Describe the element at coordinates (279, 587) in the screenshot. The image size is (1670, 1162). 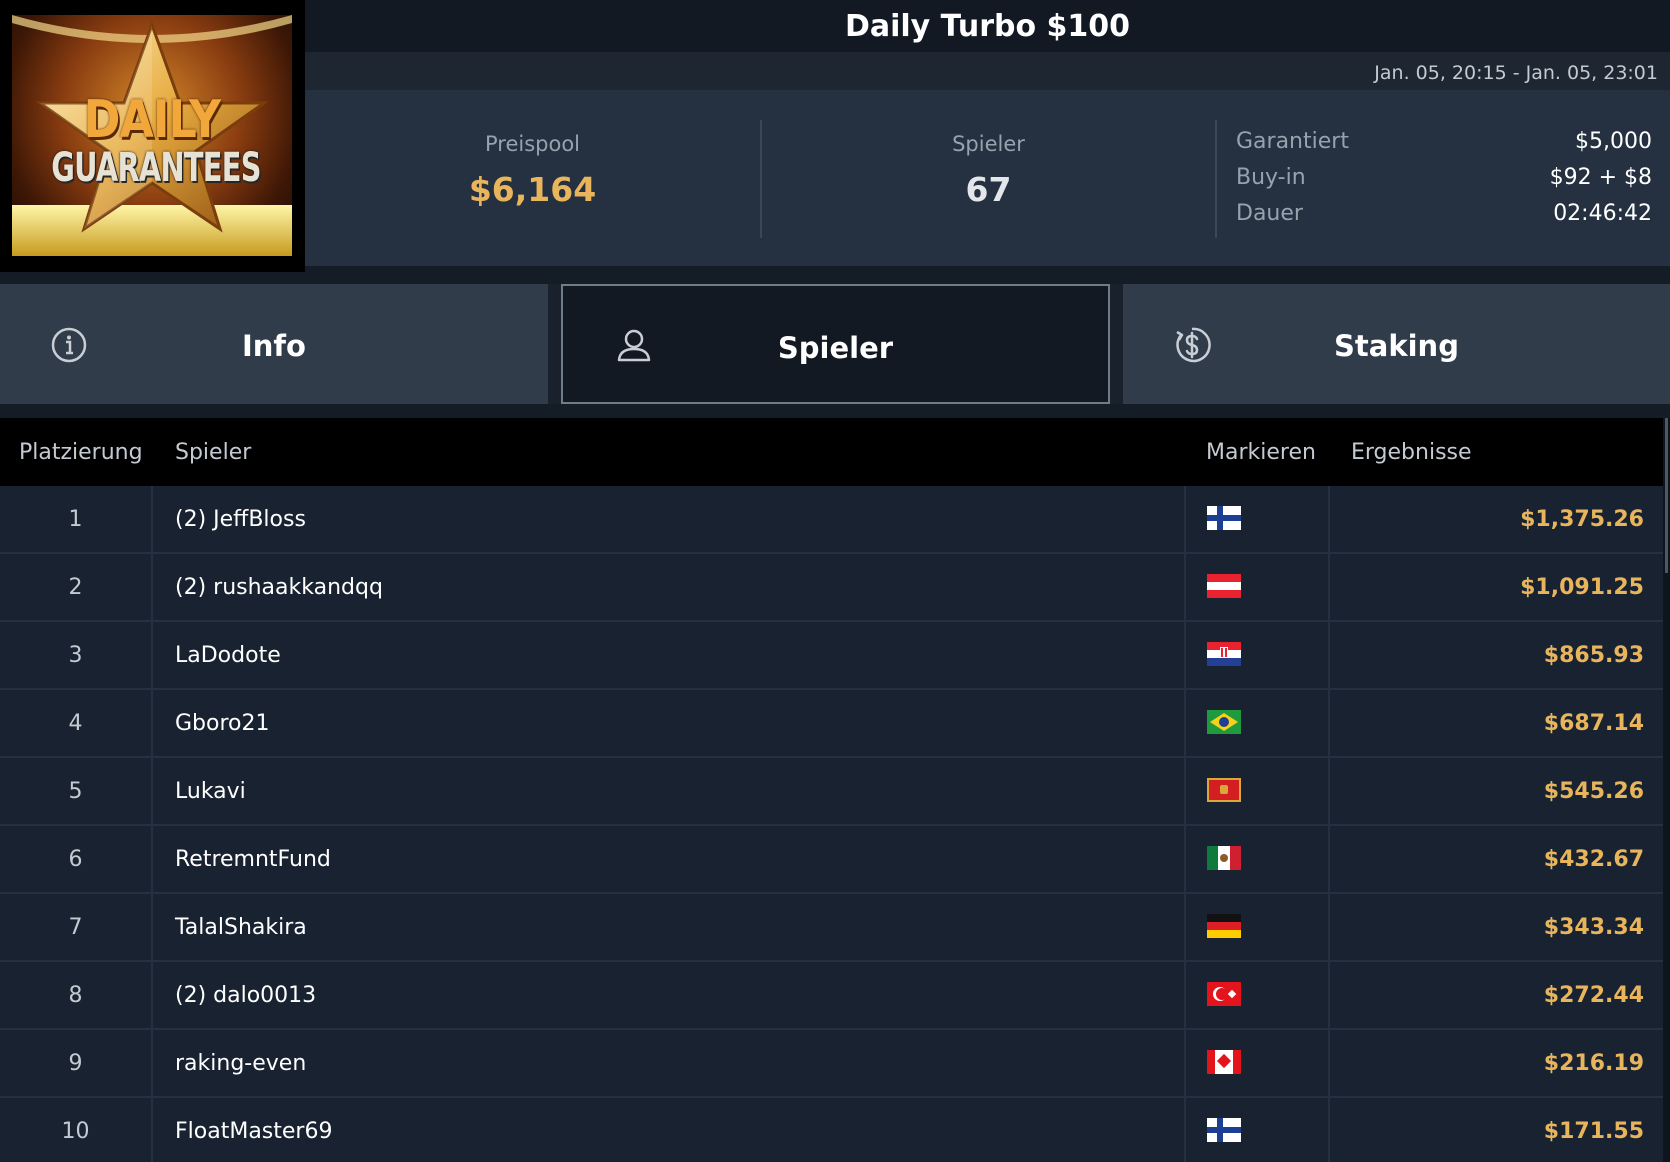
I see `player-name: (2) rushaakkandqq` at that location.